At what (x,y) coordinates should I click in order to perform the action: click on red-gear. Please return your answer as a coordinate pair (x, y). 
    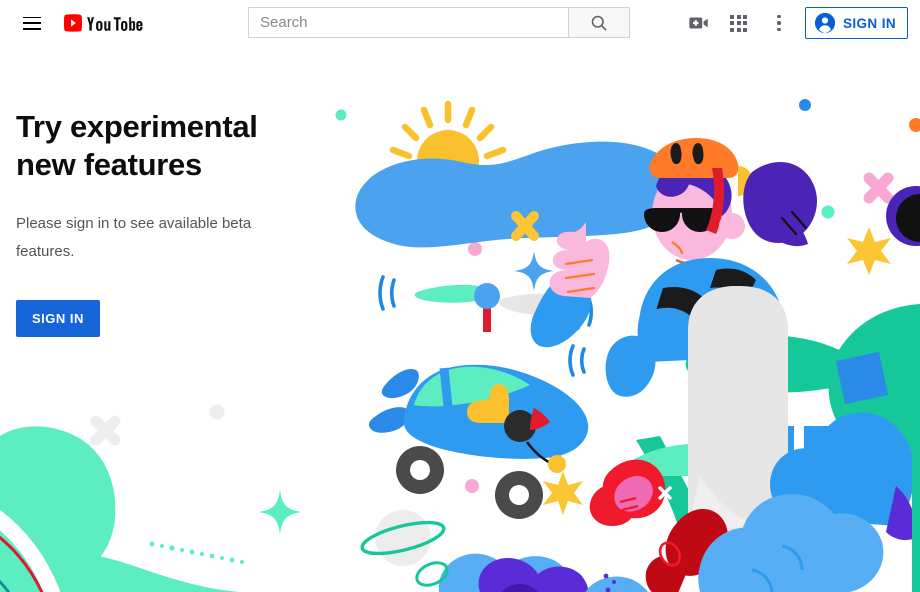
    Looking at the image, I should click on (658, 525).